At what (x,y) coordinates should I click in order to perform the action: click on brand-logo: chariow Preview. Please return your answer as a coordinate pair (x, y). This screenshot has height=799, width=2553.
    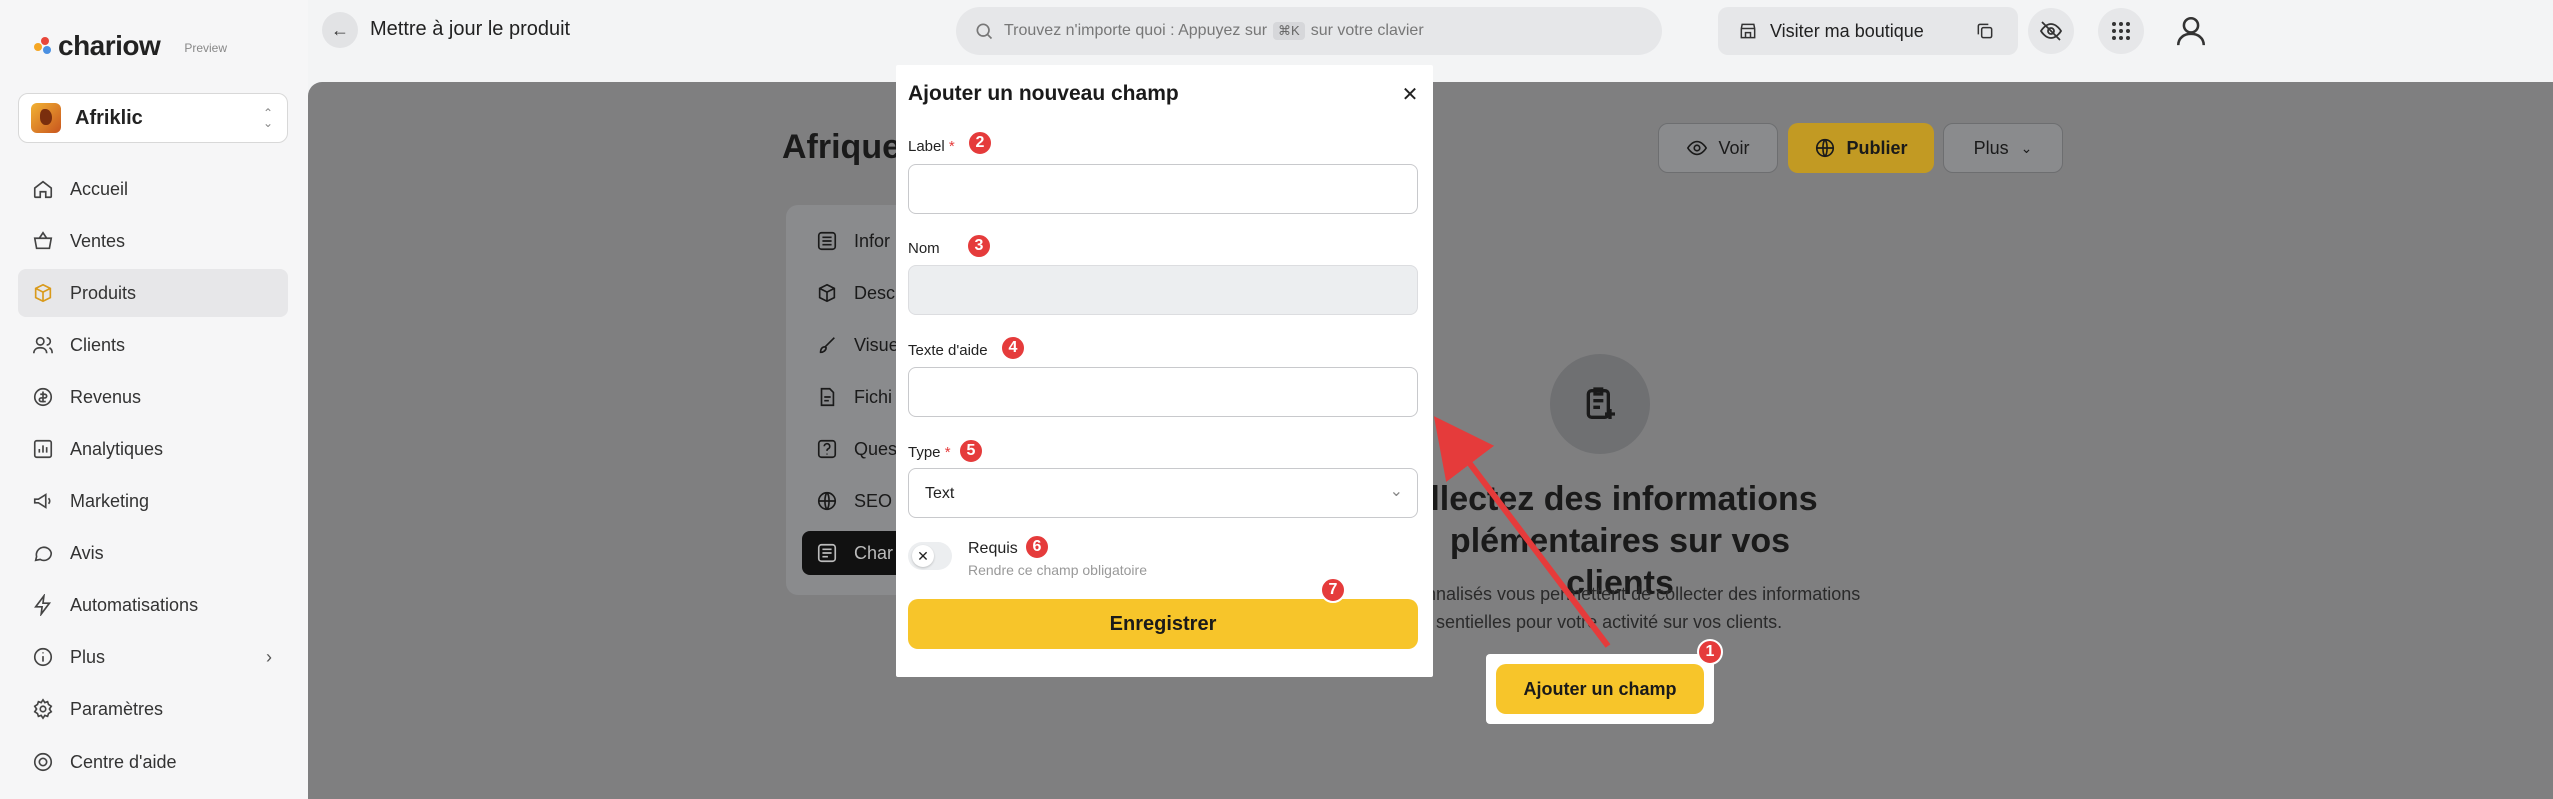
    Looking at the image, I should click on (129, 46).